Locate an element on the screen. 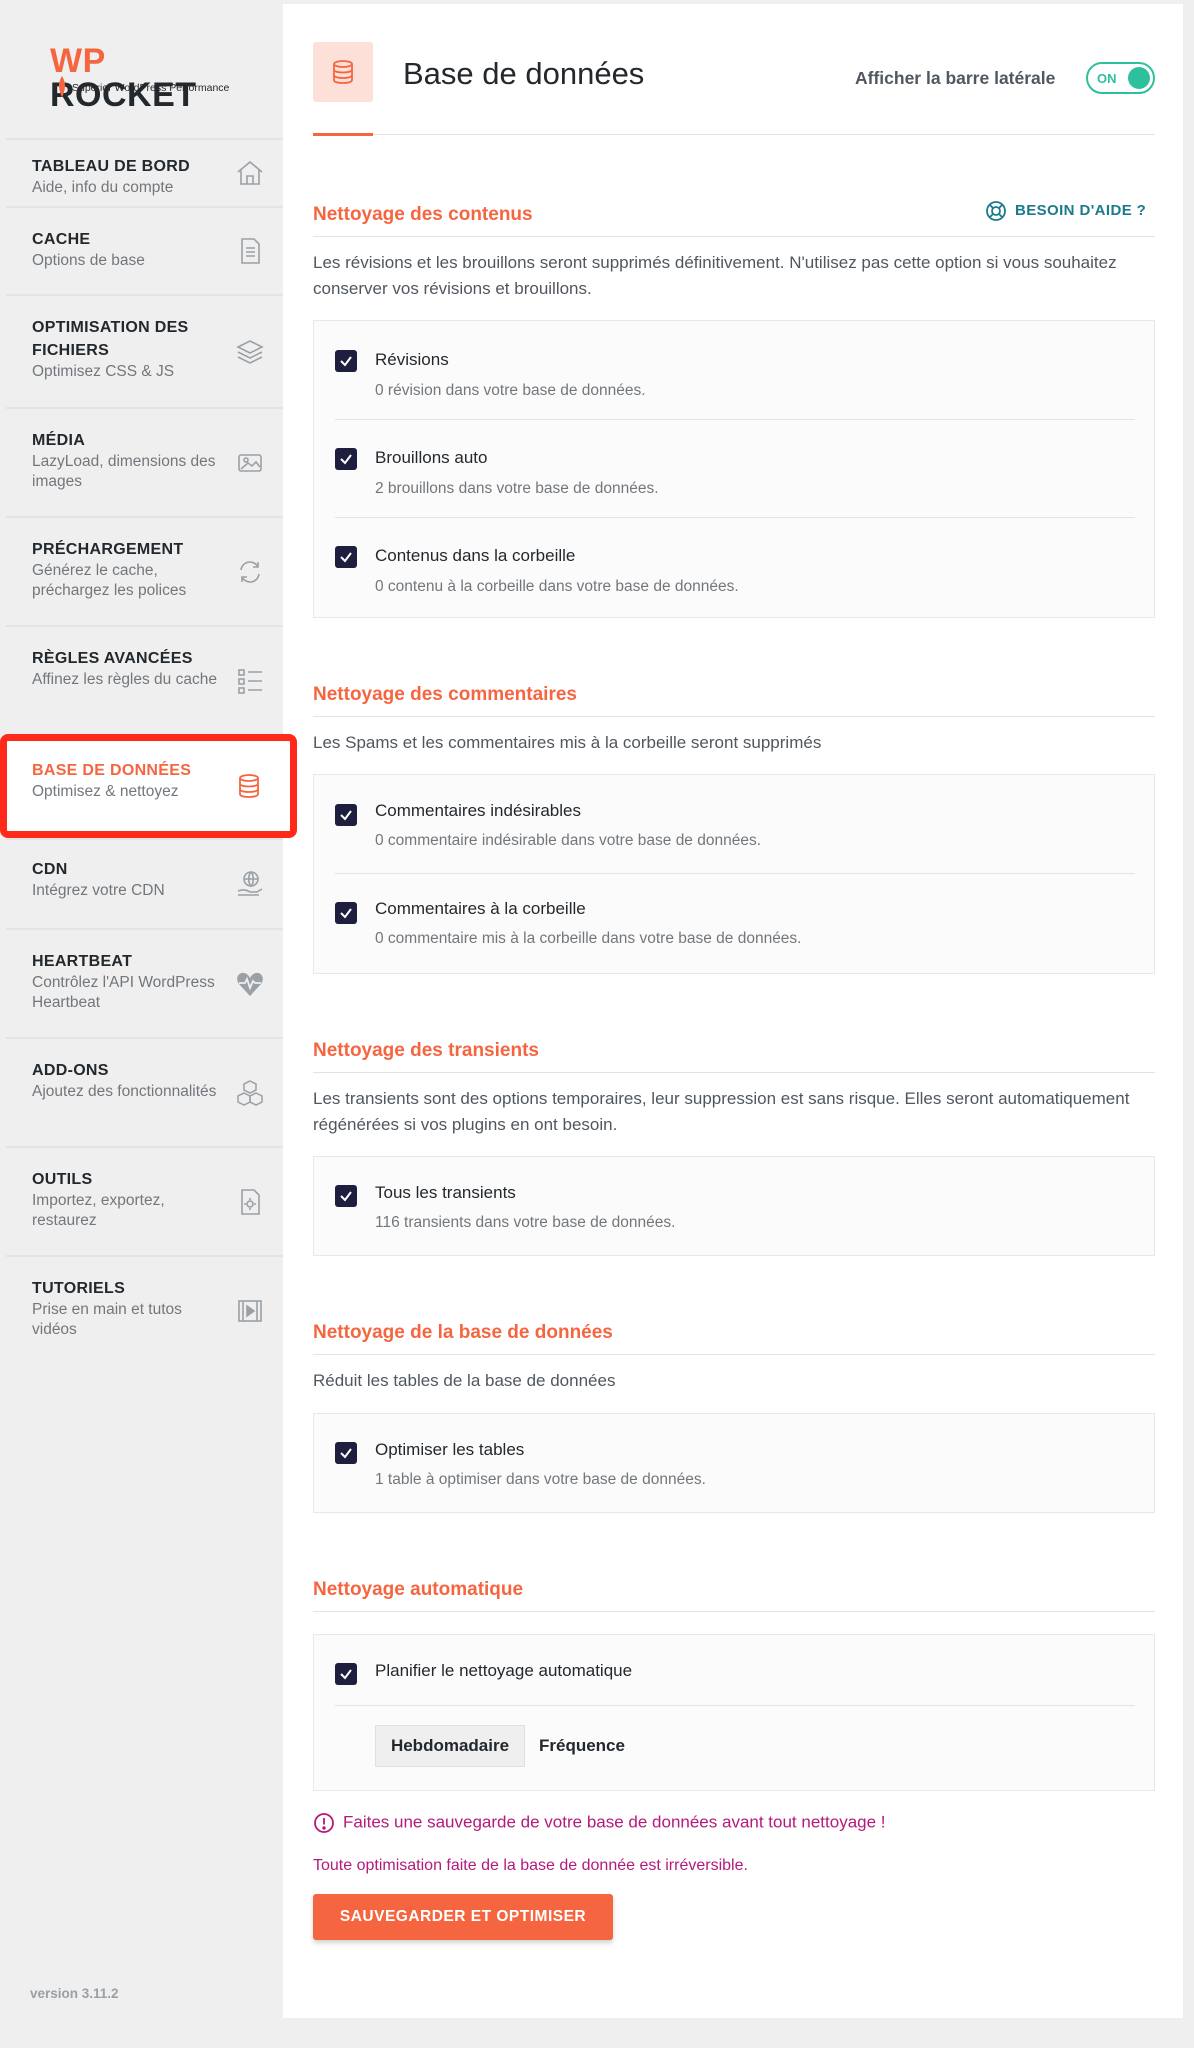  toggle-knob is located at coordinates (1139, 78).